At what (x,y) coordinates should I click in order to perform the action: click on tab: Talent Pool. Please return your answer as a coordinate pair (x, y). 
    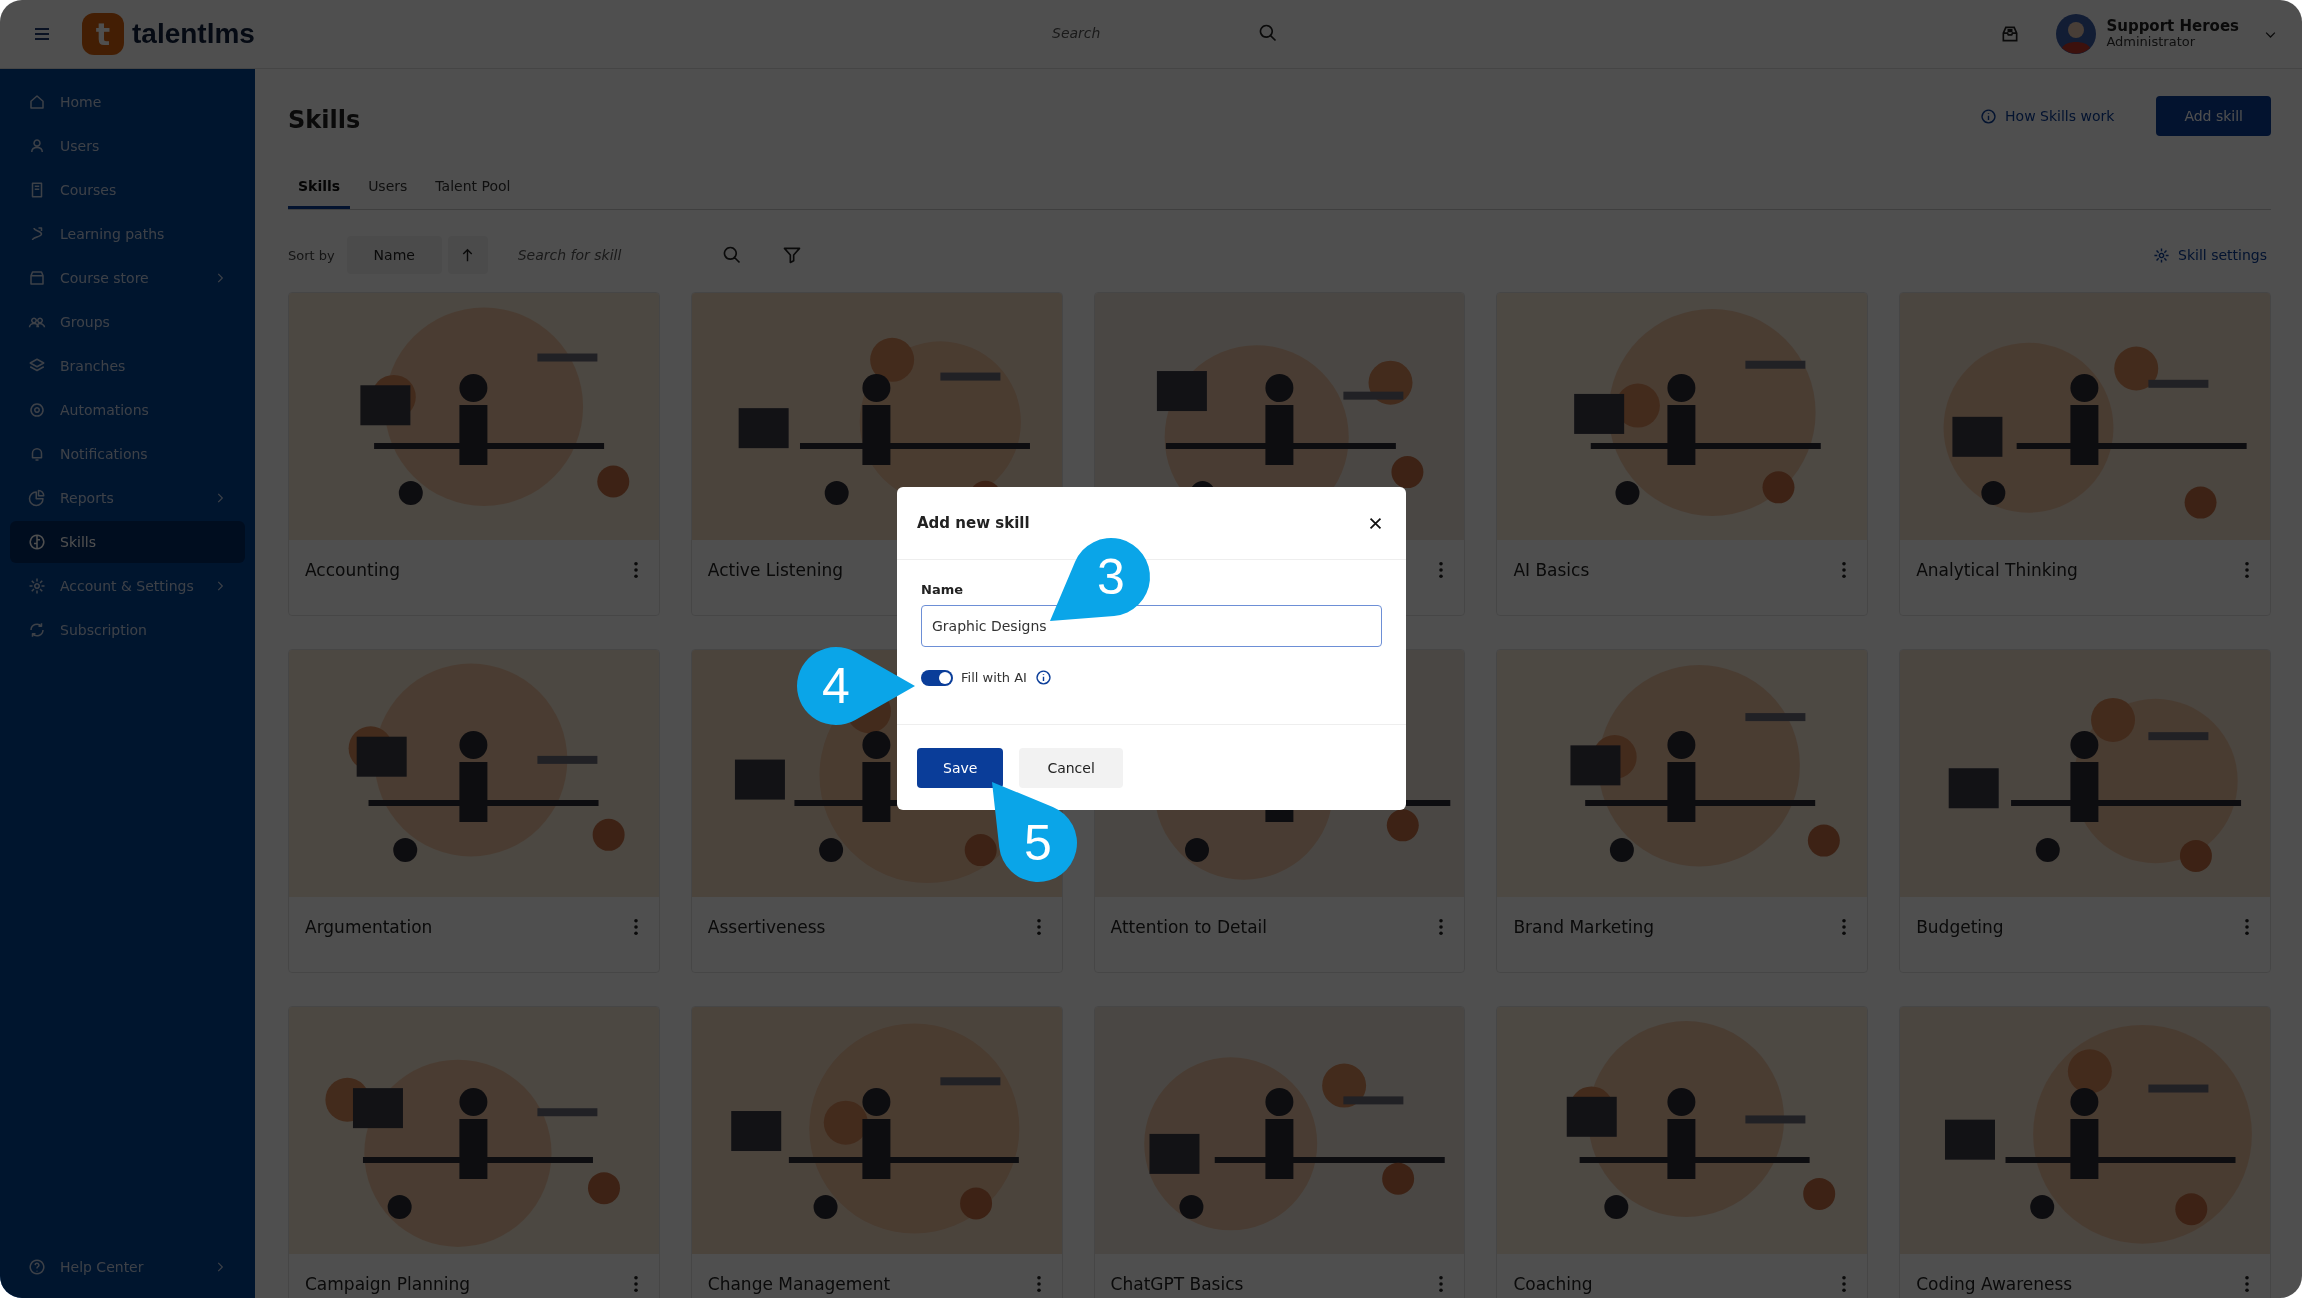
    Looking at the image, I should click on (473, 193).